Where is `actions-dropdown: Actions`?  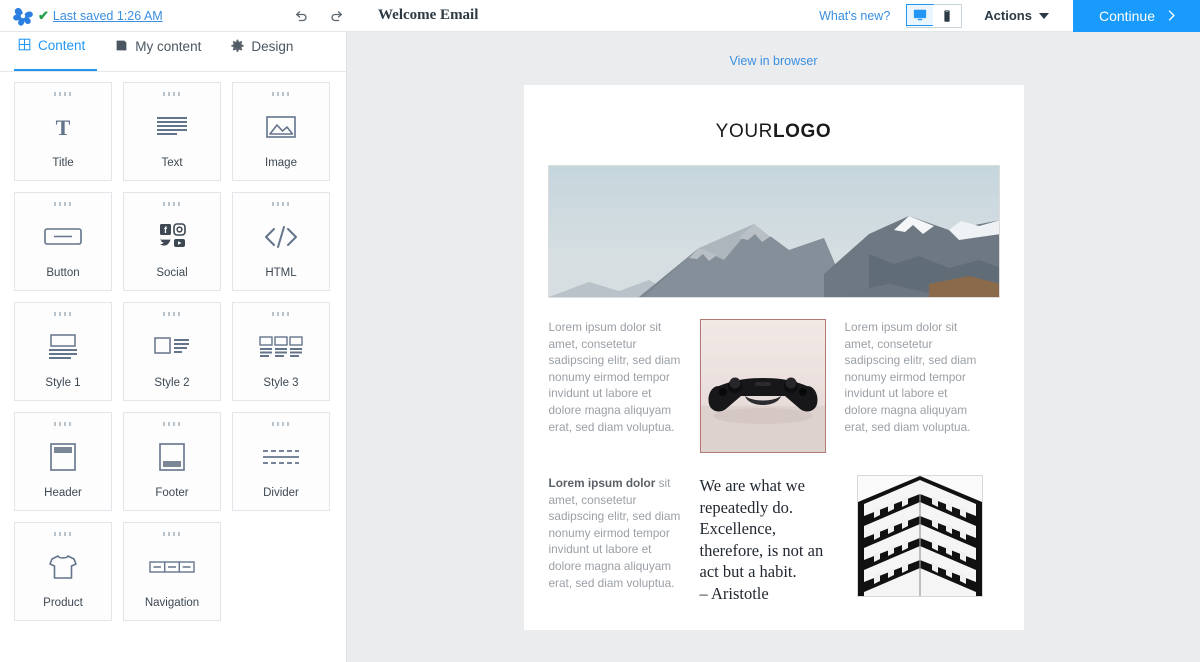 actions-dropdown: Actions is located at coordinates (1016, 15).